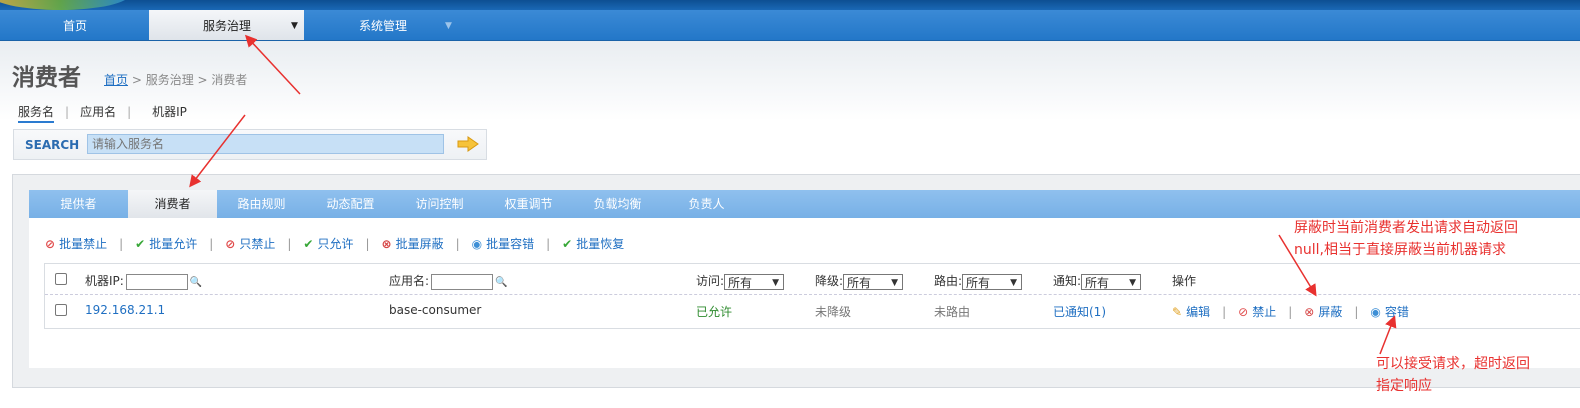 Image resolution: width=1580 pixels, height=408 pixels. Describe the element at coordinates (1330, 312) in the screenshot. I see `shield-label: 屏蔽` at that location.